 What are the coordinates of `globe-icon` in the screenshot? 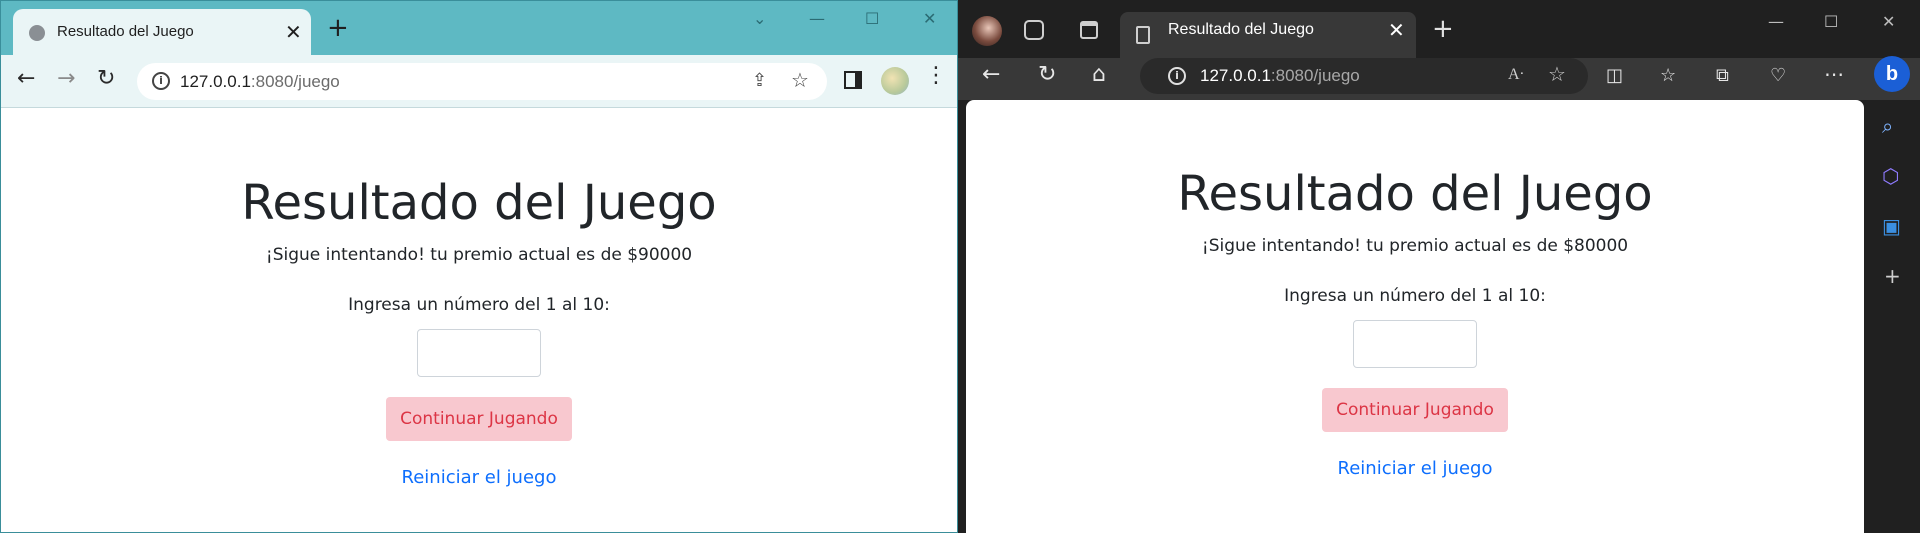 It's located at (37, 33).